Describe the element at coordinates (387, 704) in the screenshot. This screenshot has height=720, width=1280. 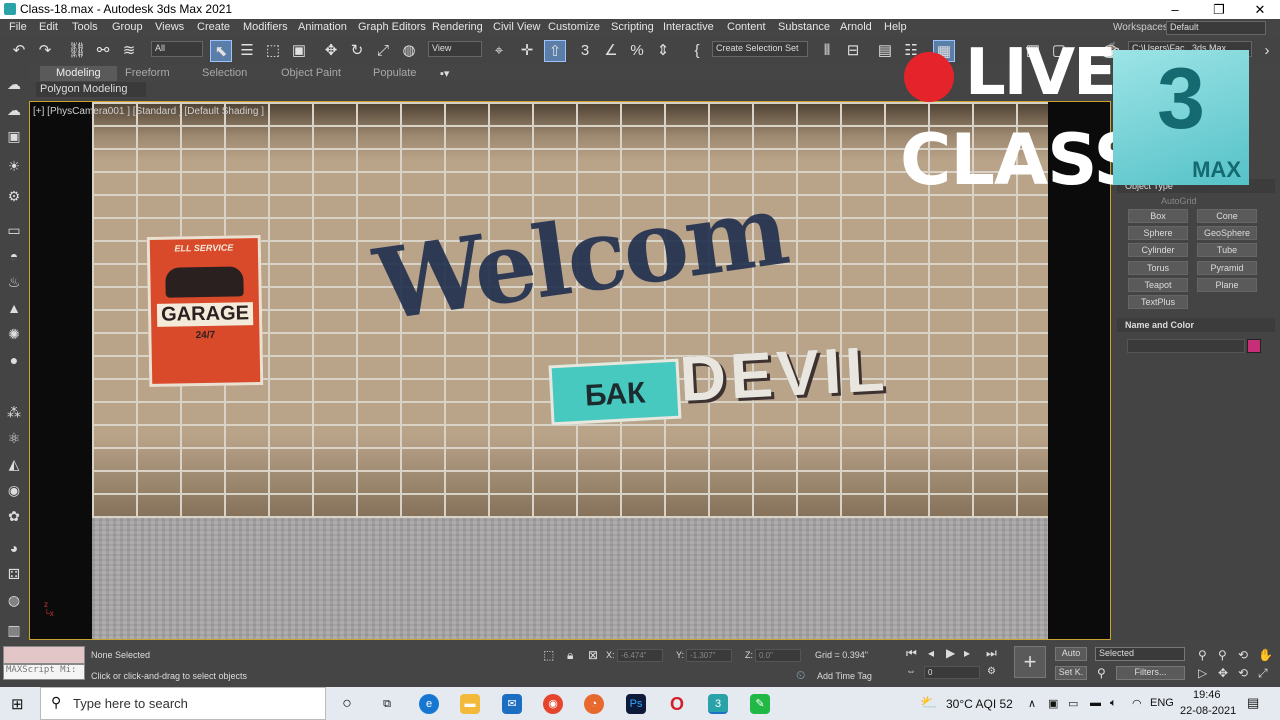
I see `task-view-icon: ⧉` at that location.